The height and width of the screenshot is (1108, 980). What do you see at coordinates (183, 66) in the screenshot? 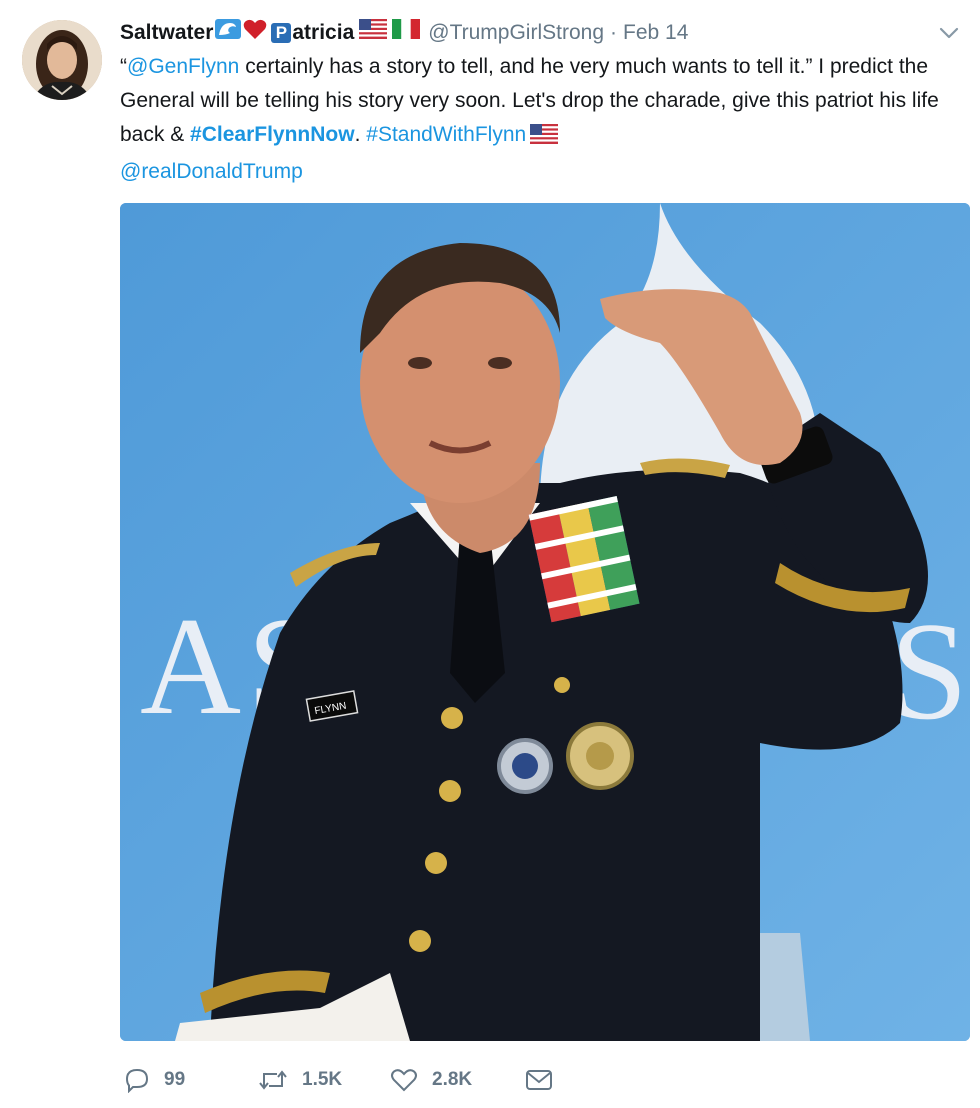
I see `mention-genflynn: @GenFlynn` at bounding box center [183, 66].